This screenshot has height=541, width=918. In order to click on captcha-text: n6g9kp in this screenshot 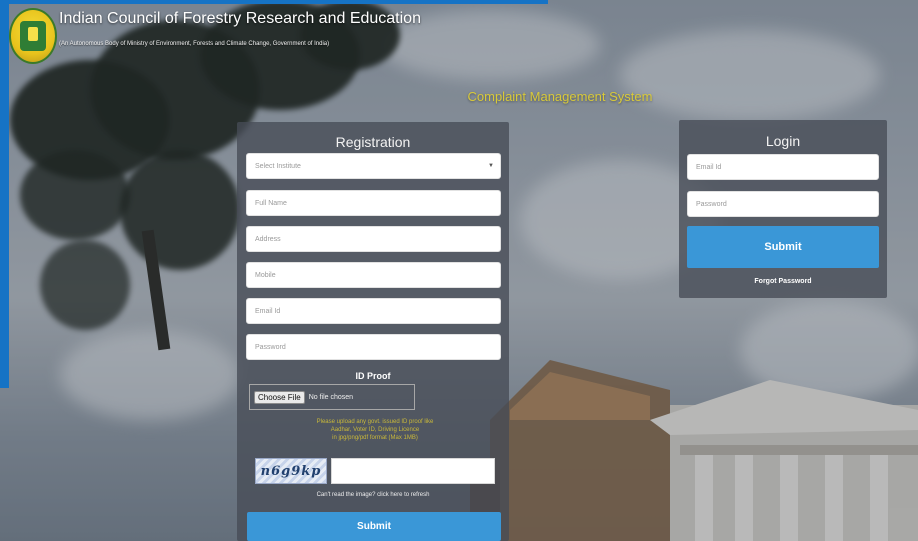, I will do `click(291, 471)`.